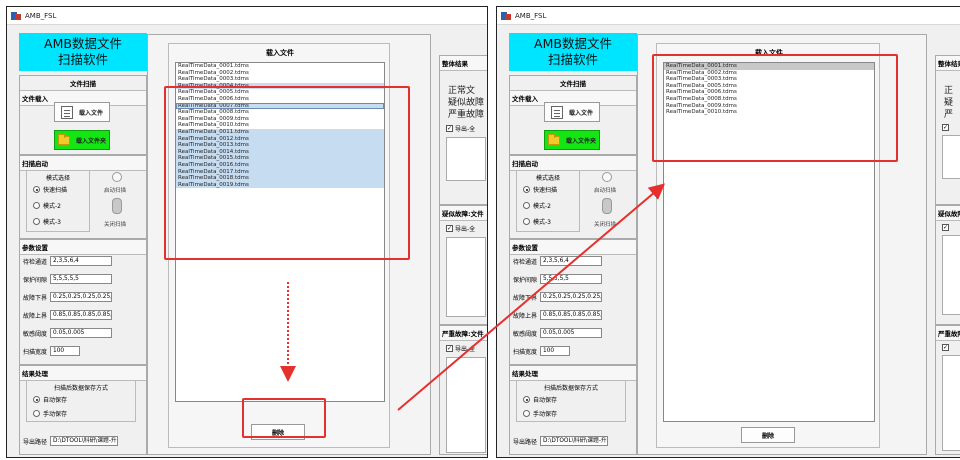  Describe the element at coordinates (280, 185) in the screenshot. I see `file-list-item: RealTimeData_0019.tdms` at that location.